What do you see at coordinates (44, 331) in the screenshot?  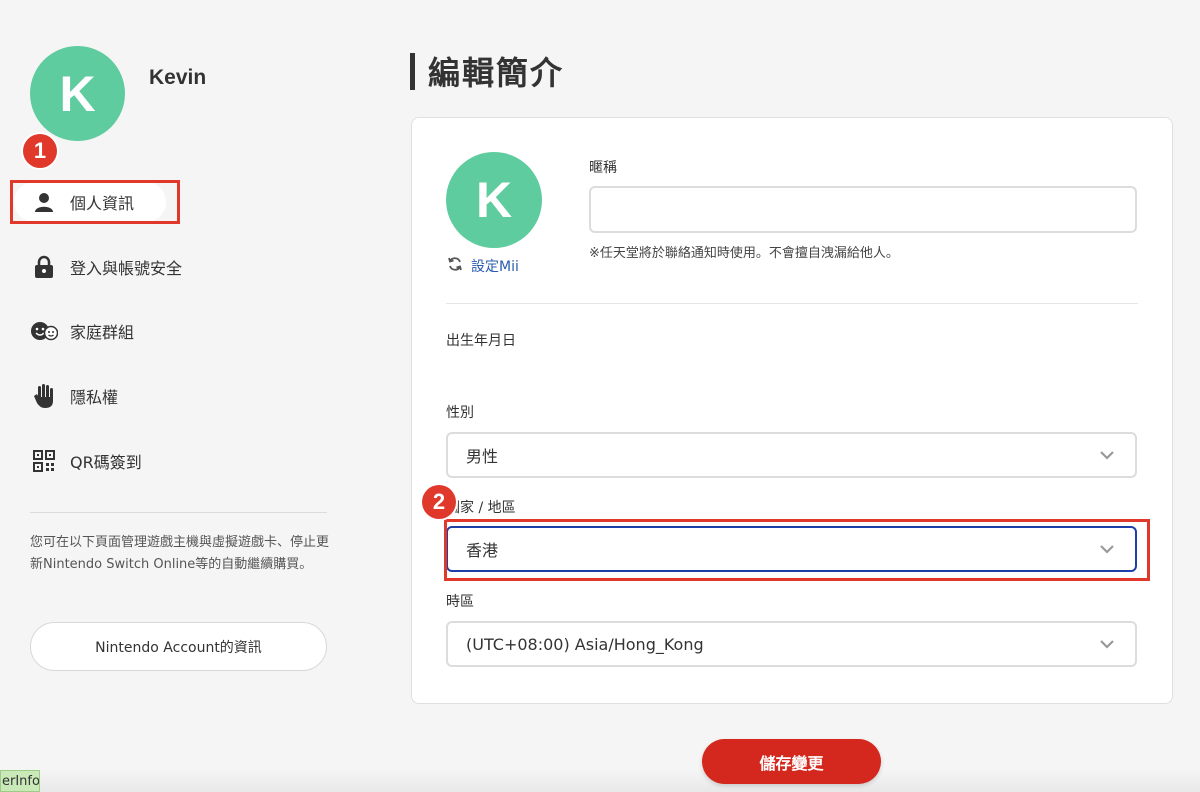 I see `family-icon` at bounding box center [44, 331].